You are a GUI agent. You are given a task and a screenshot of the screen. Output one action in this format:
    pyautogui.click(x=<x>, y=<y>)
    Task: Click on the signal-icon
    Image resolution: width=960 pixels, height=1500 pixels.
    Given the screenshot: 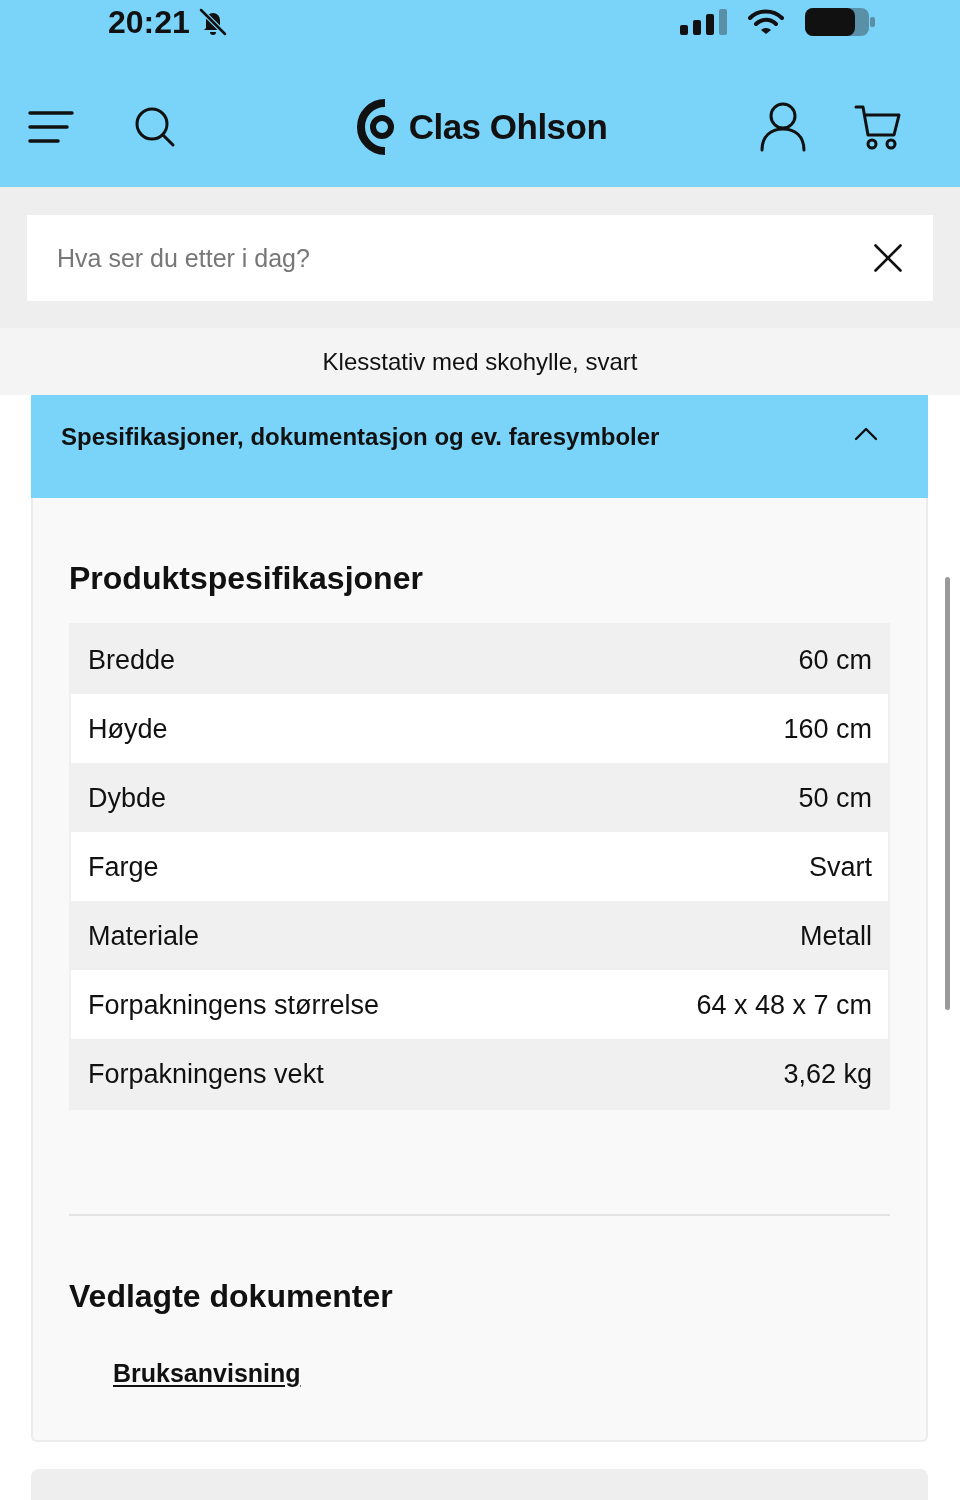 What is the action you would take?
    pyautogui.click(x=704, y=22)
    